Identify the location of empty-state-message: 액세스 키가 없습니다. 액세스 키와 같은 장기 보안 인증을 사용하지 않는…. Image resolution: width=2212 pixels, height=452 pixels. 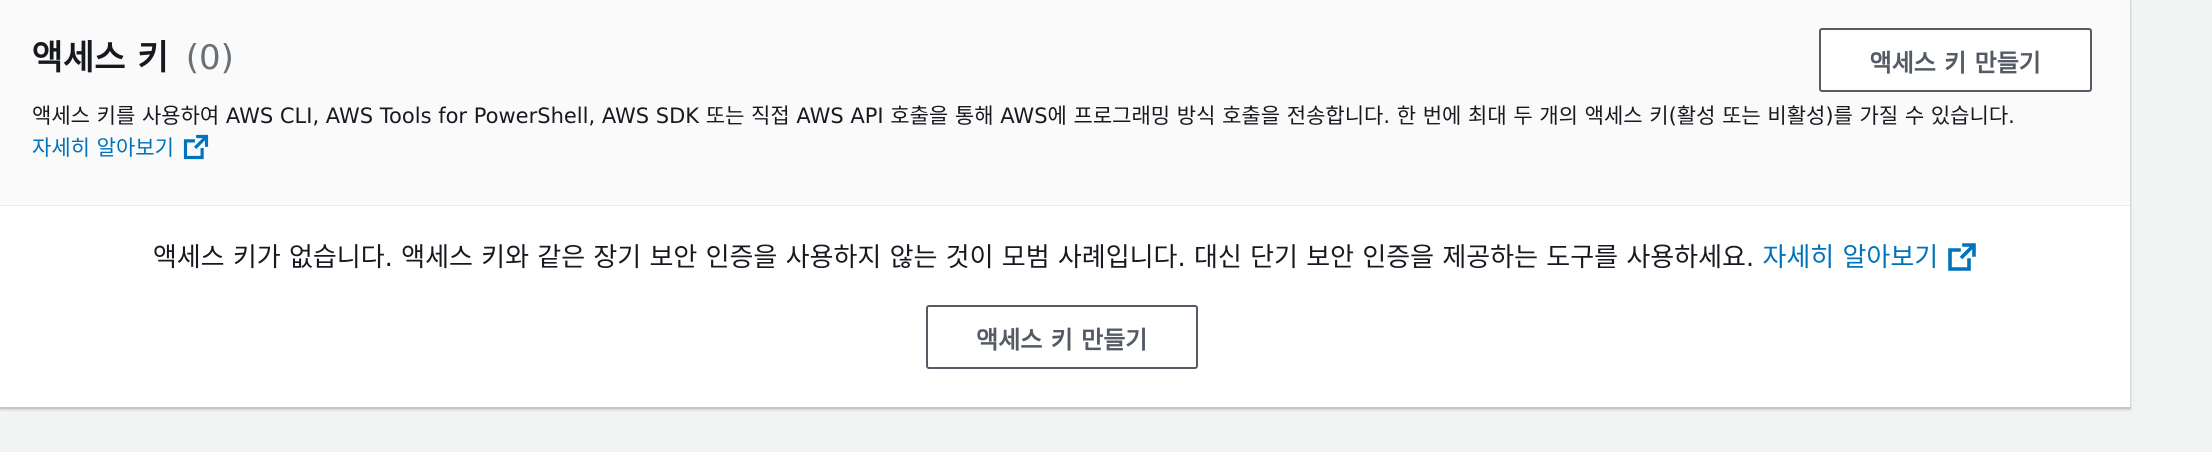
(1065, 258).